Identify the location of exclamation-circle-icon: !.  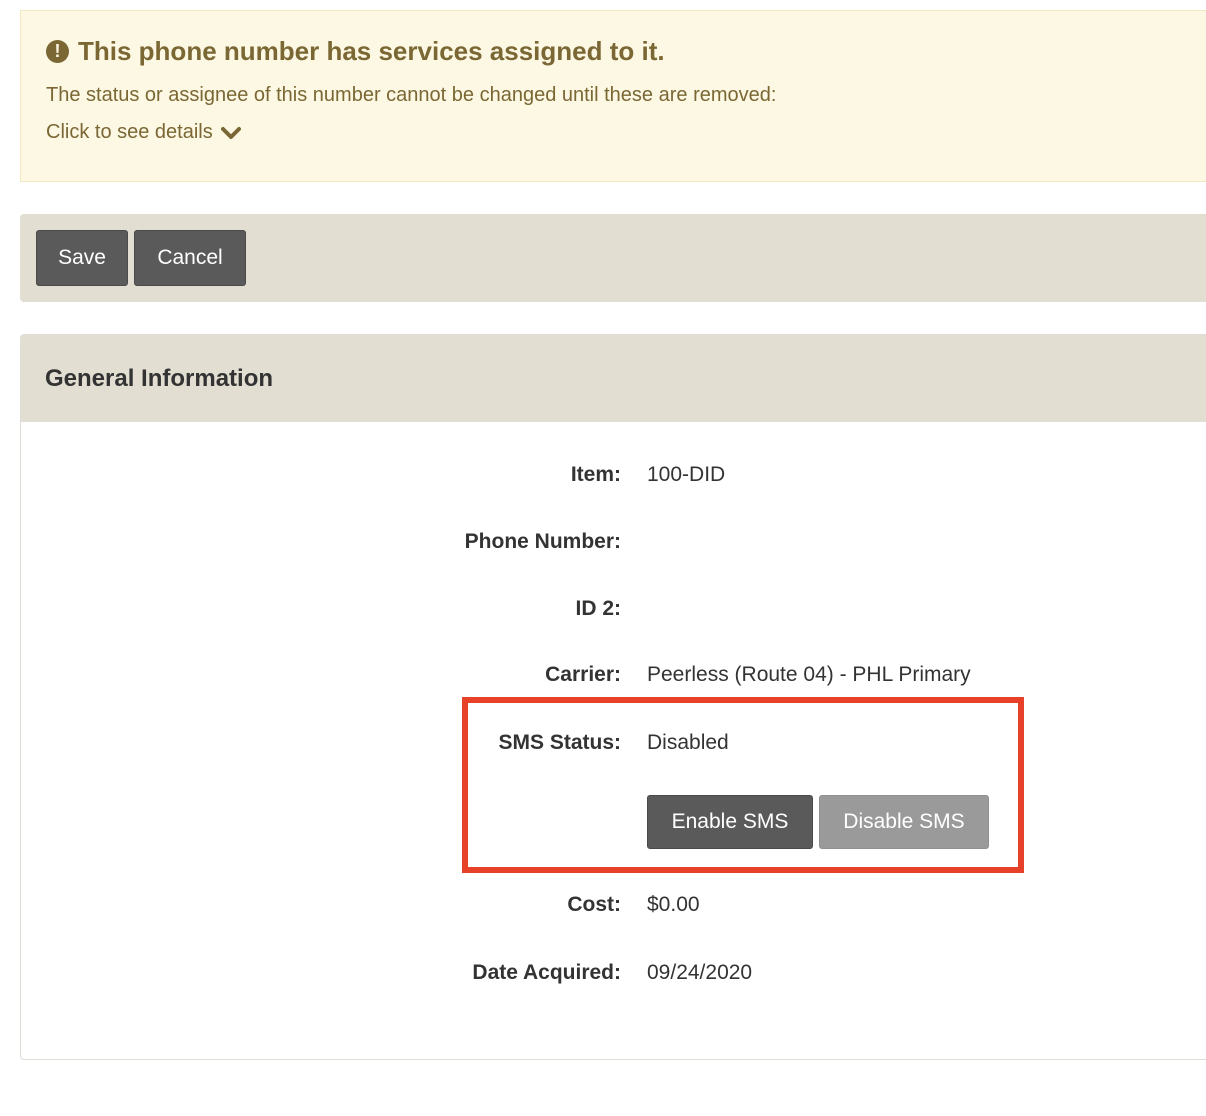
(57, 51).